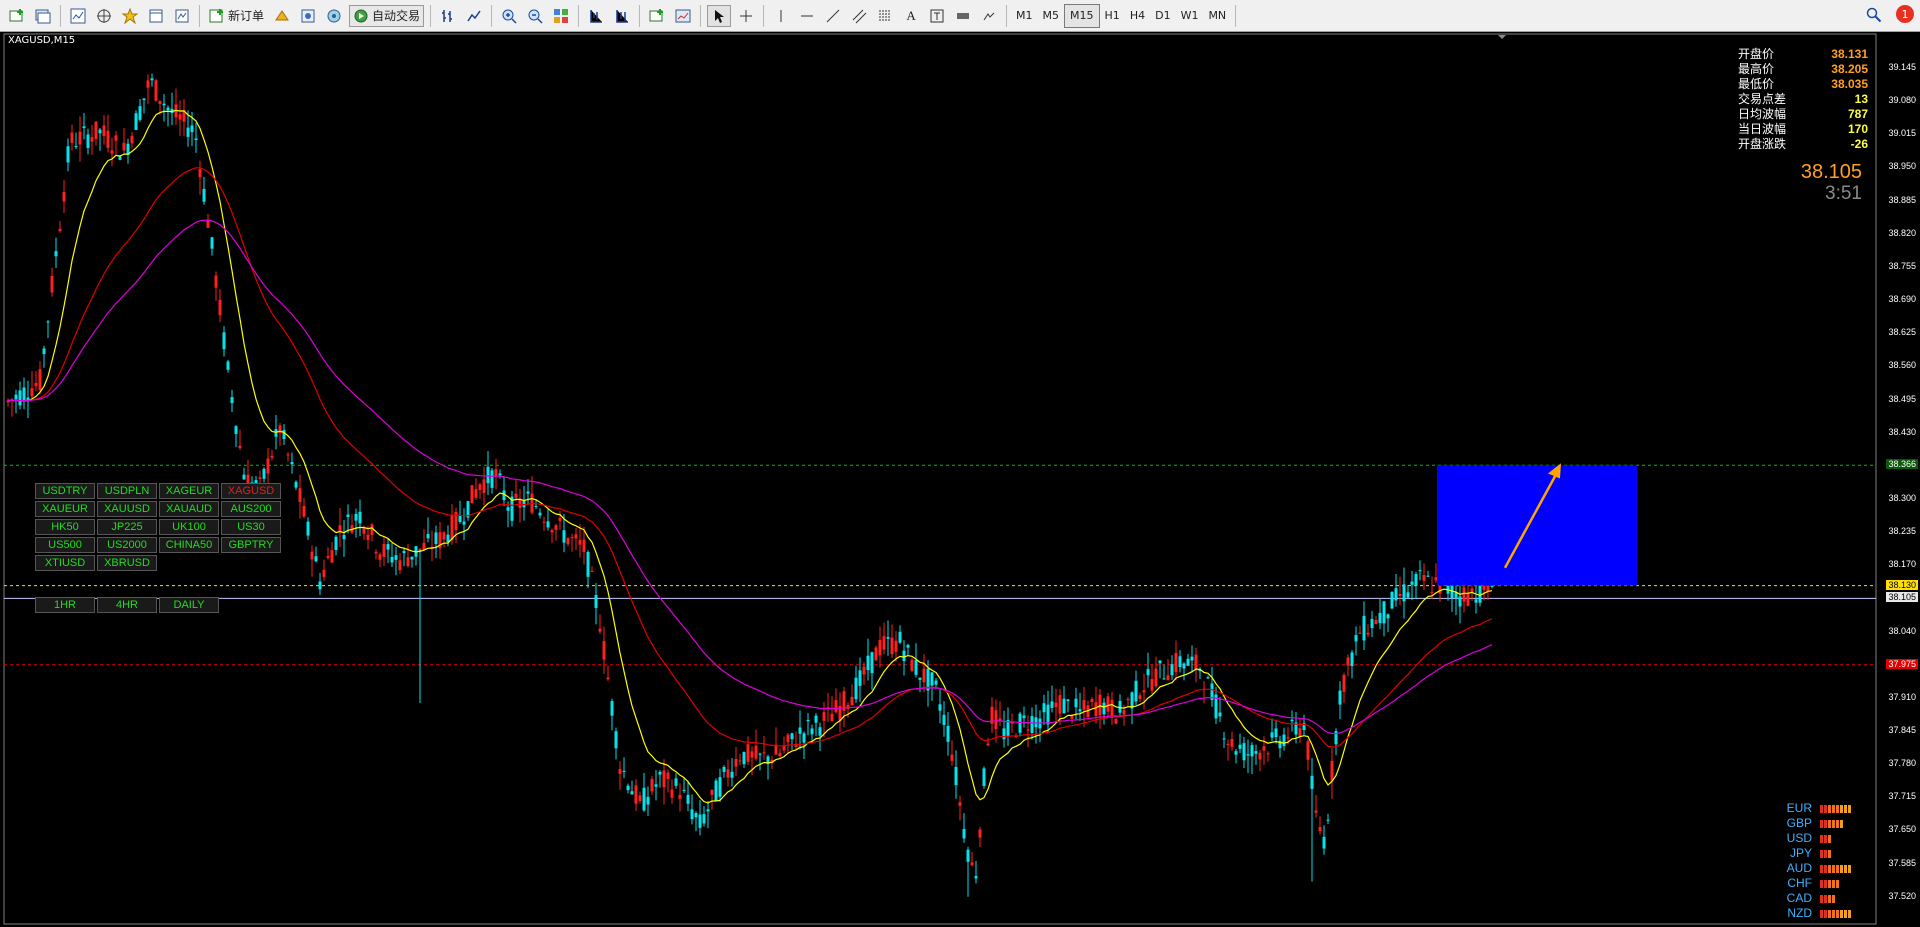  I want to click on symbol-button-us2000: US2000, so click(127, 545).